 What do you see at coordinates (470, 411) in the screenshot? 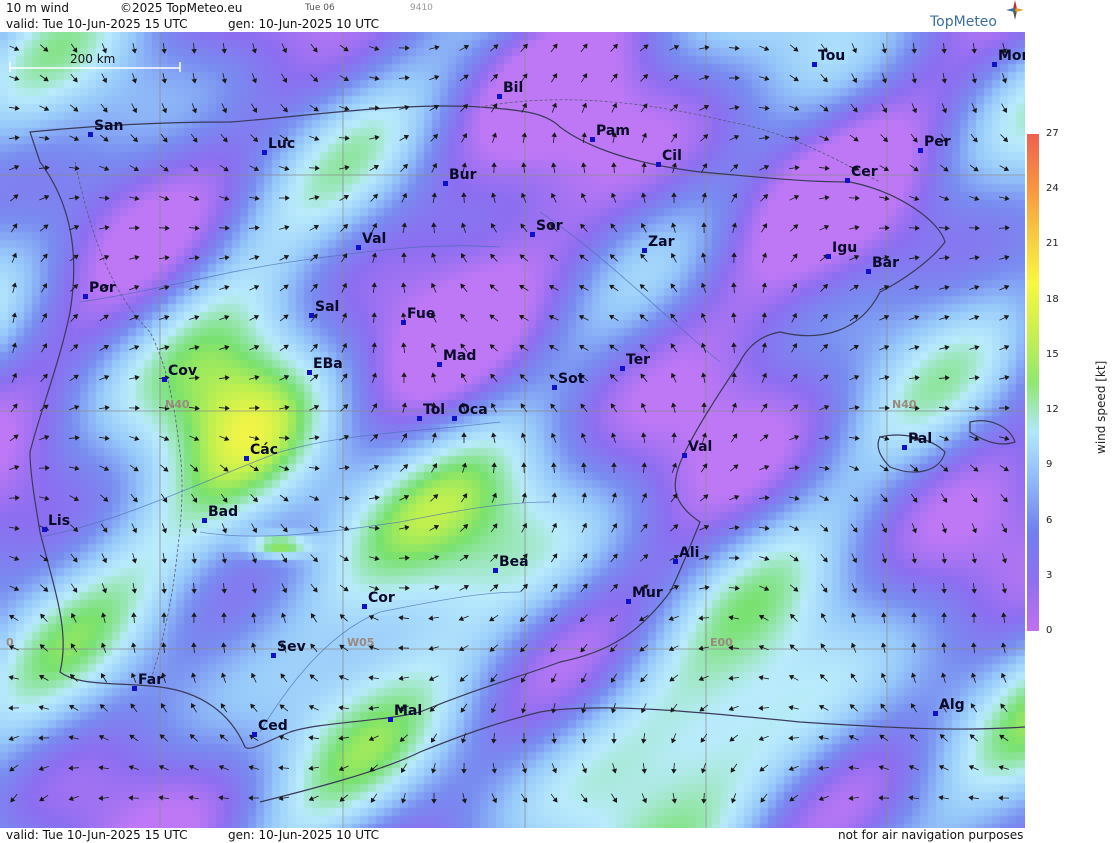
I see `city-label: Oca` at bounding box center [470, 411].